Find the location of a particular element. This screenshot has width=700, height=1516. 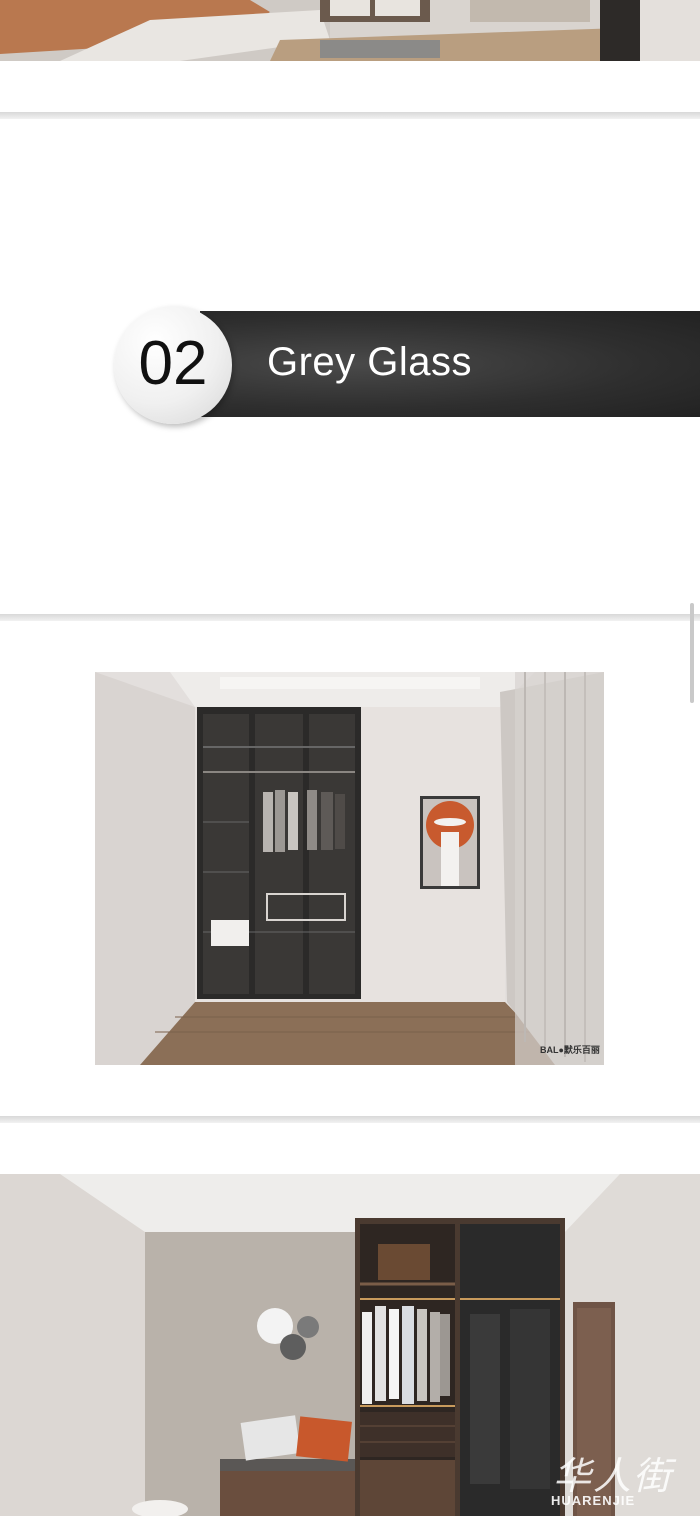

scrollbar-thumb is located at coordinates (692, 653).